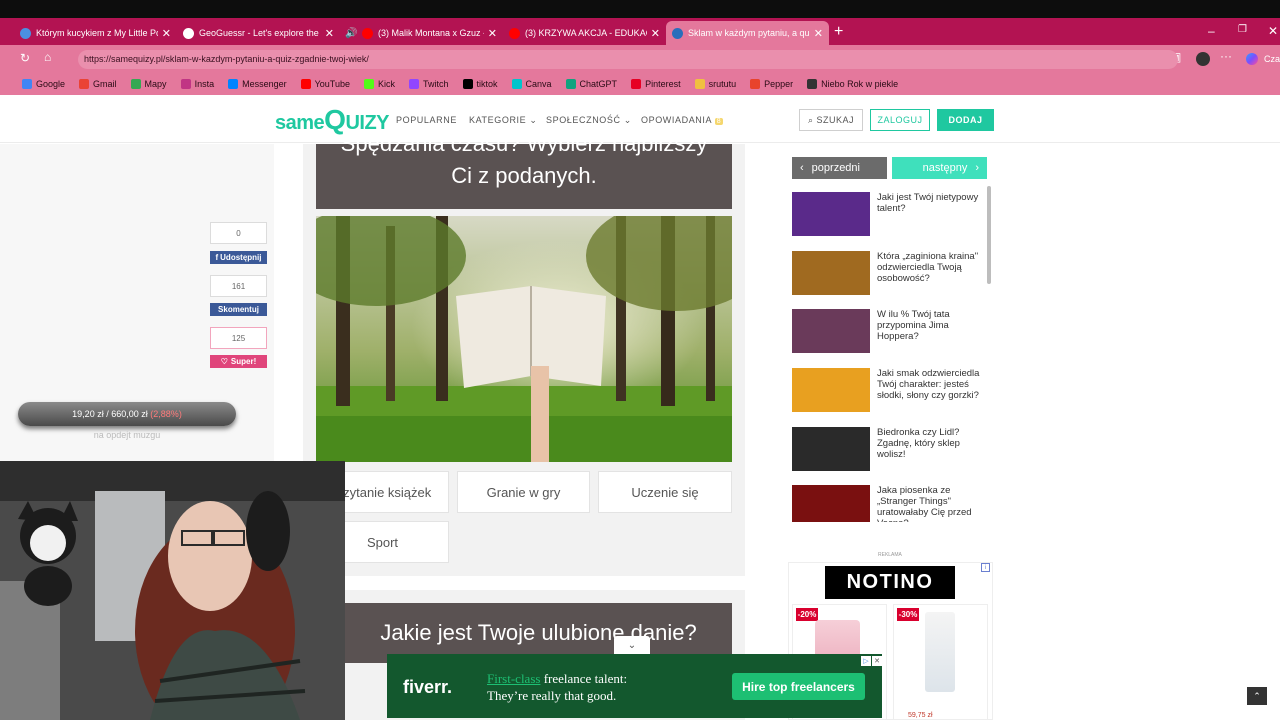  What do you see at coordinates (771, 84) in the screenshot?
I see `bookmark-pepper: Pepper` at bounding box center [771, 84].